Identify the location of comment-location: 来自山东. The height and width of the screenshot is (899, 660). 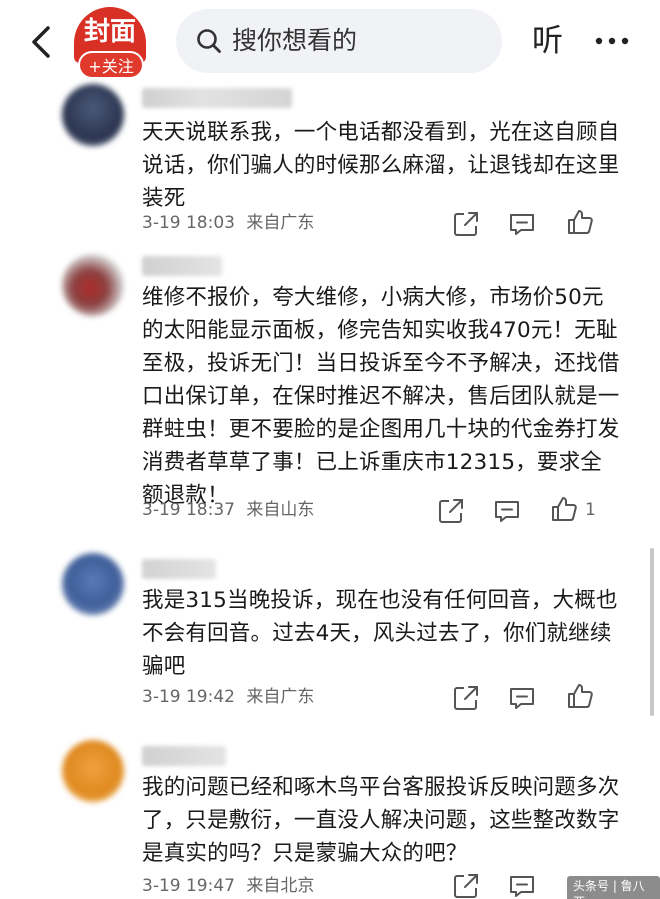
(280, 510).